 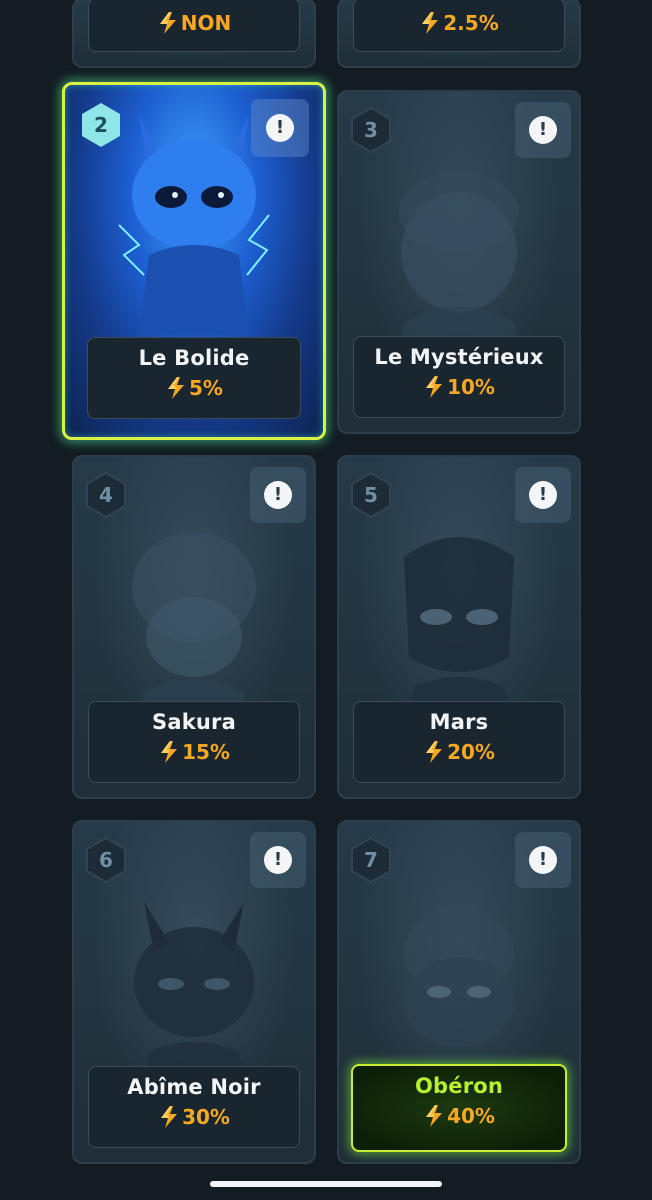 I want to click on card-partial-right: 2.5%, so click(x=459, y=34).